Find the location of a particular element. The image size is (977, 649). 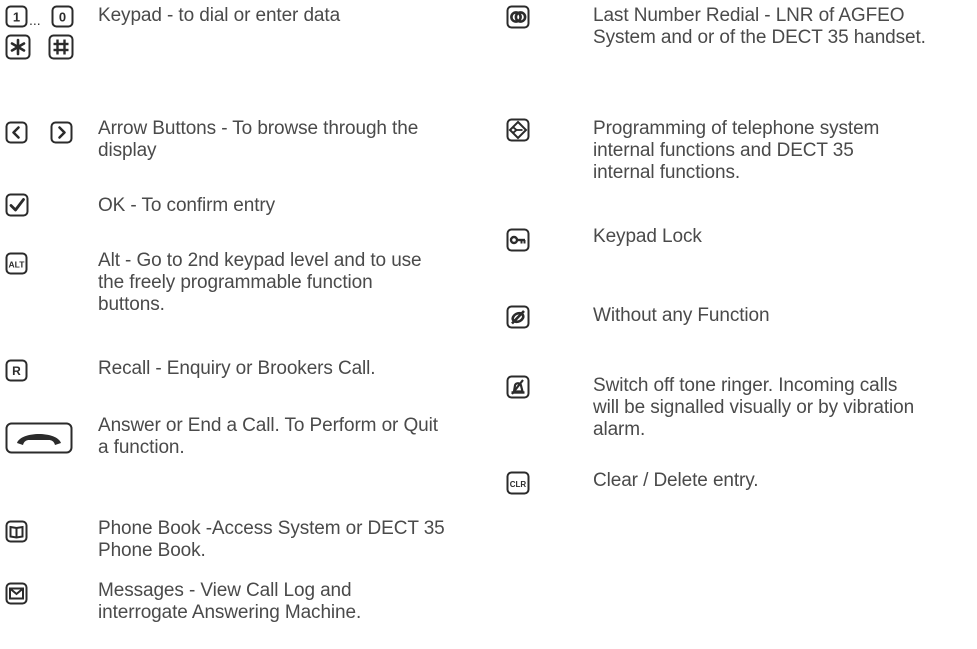

recall-key-icon: R is located at coordinates (16, 370).